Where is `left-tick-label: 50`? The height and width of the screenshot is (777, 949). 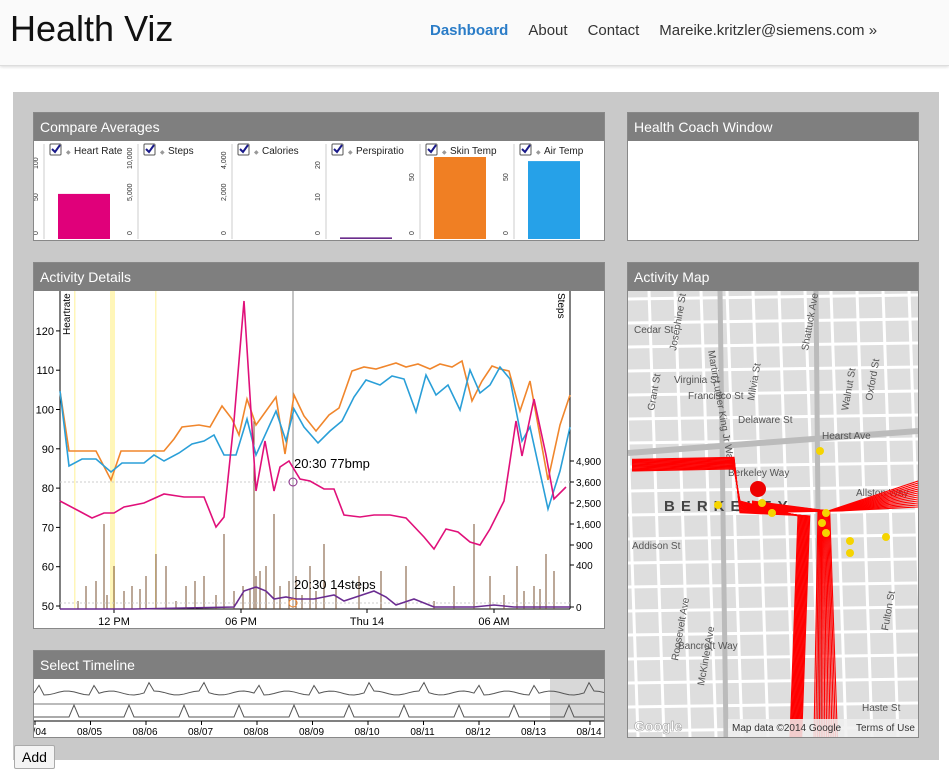
left-tick-label: 50 is located at coordinates (48, 607).